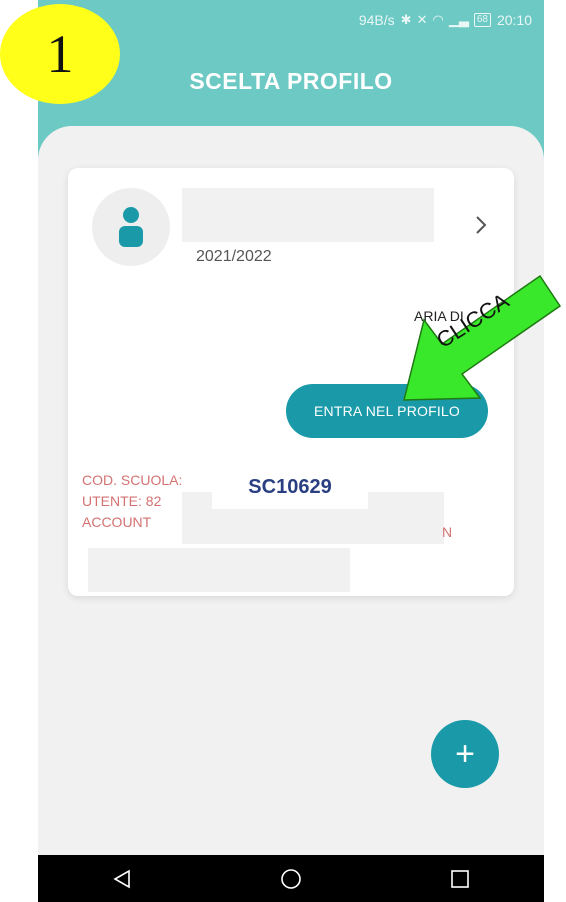 The image size is (566, 902). I want to click on person-icon, so click(131, 227).